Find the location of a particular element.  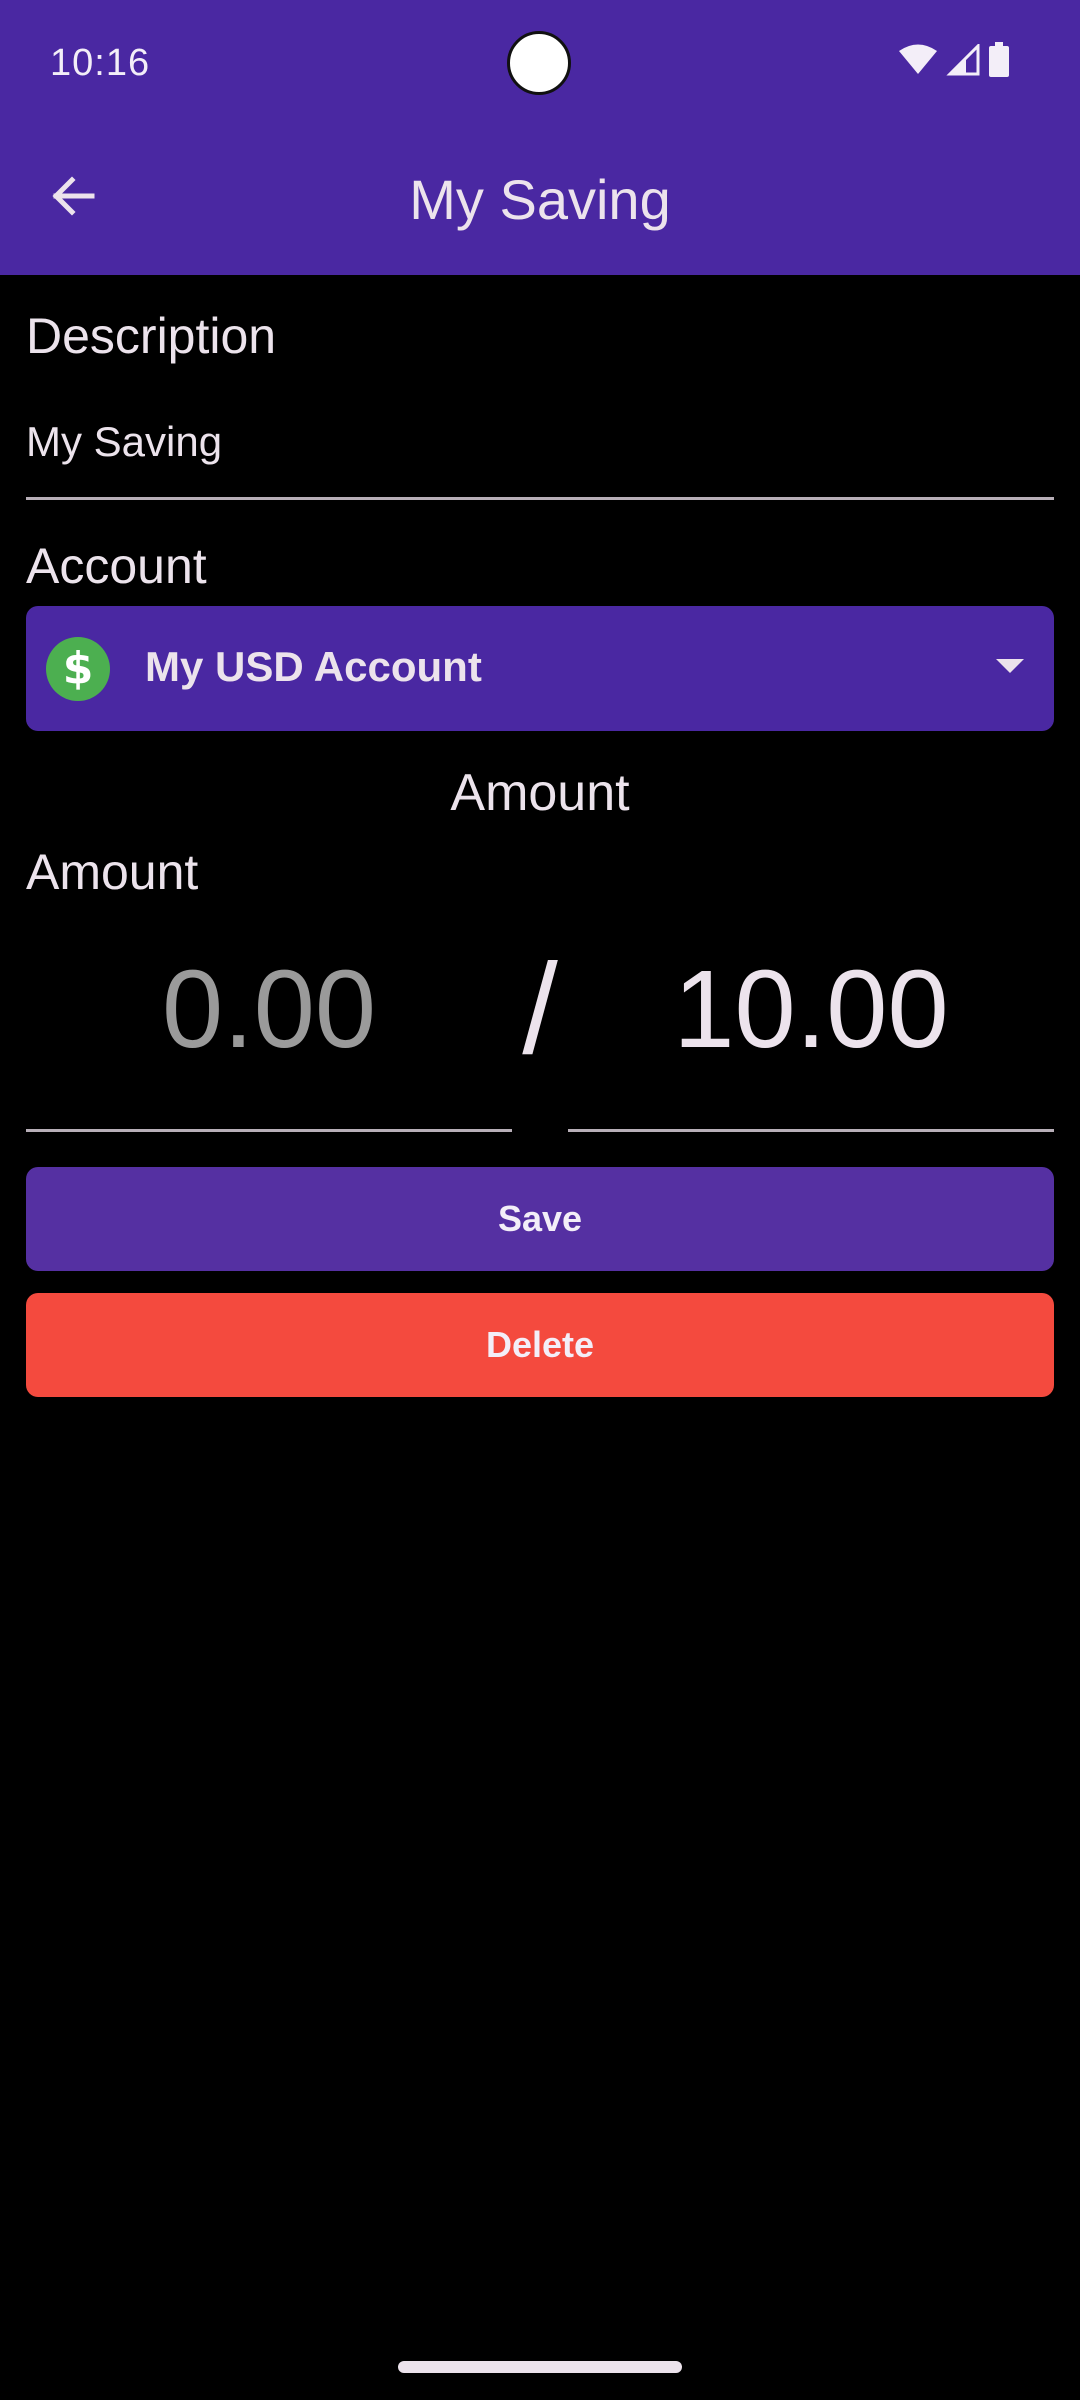

account-label: Account is located at coordinates (116, 566).